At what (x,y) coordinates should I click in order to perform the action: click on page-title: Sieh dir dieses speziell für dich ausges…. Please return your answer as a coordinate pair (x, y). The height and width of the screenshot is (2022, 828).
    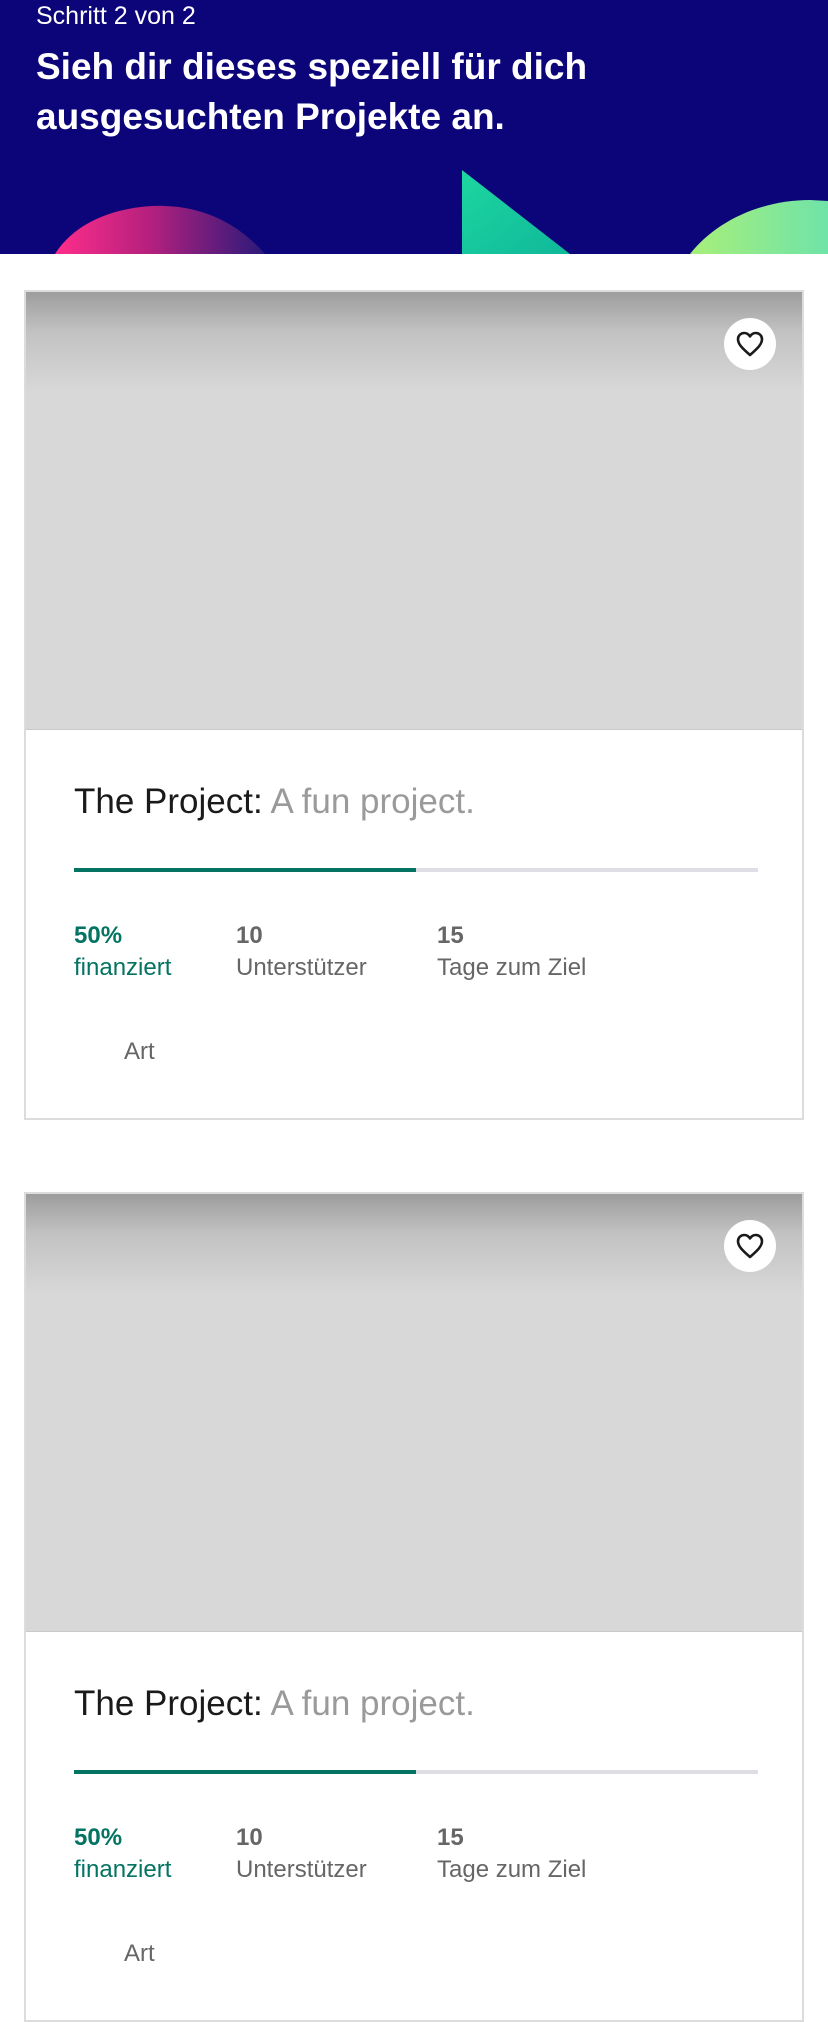
    Looking at the image, I should click on (312, 91).